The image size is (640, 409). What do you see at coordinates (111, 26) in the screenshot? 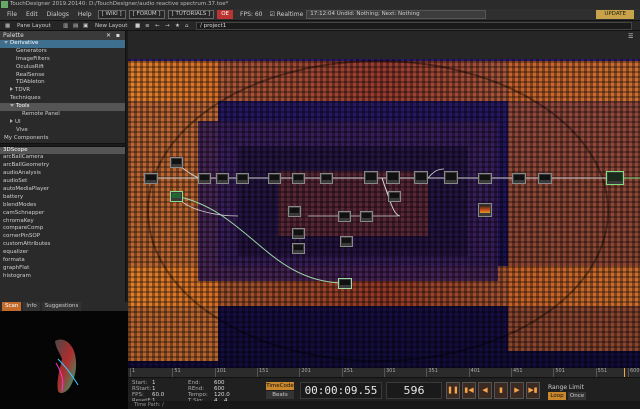
I see `new-layout-button: New Layout` at bounding box center [111, 26].